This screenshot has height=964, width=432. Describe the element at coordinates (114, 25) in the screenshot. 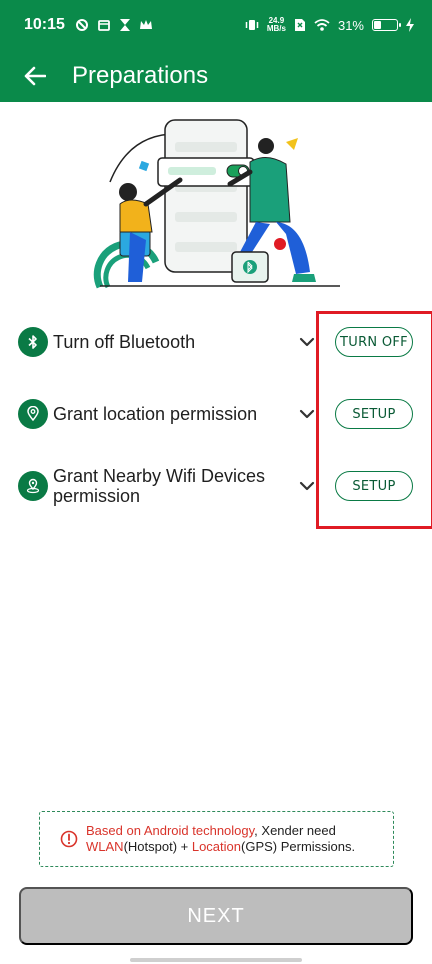

I see `status-notification-icons` at that location.